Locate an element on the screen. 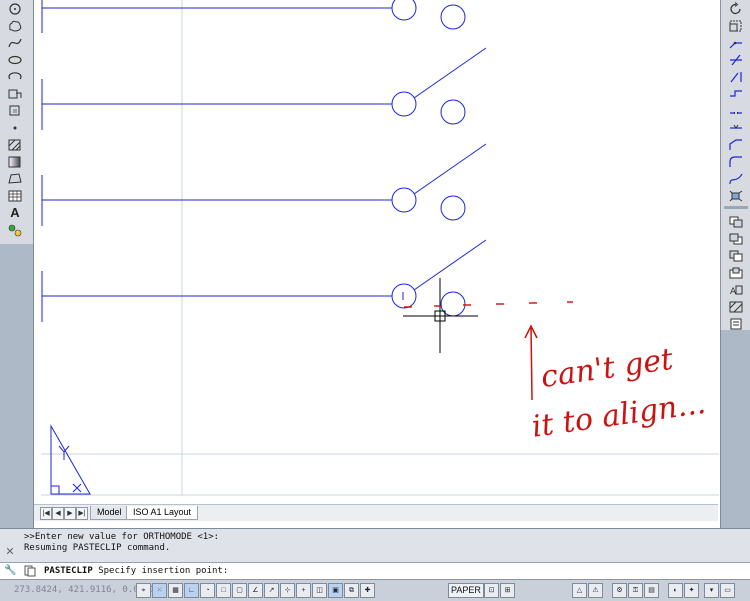  draw-order-above-icon is located at coordinates (736, 255).